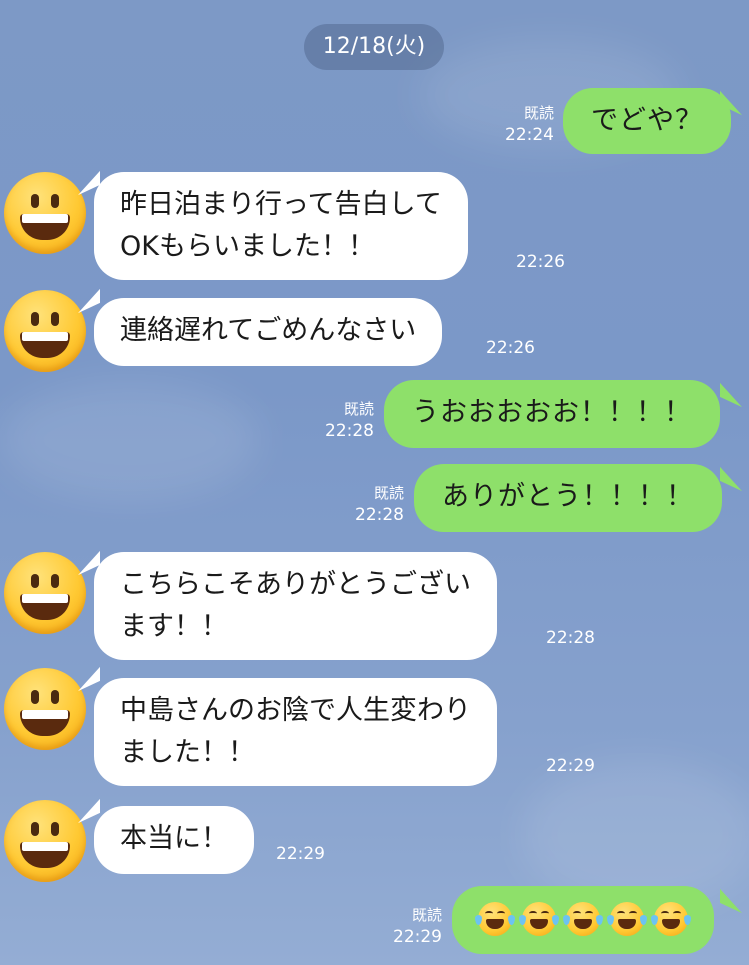  What do you see at coordinates (130, 440) in the screenshot?
I see `background-cloud` at bounding box center [130, 440].